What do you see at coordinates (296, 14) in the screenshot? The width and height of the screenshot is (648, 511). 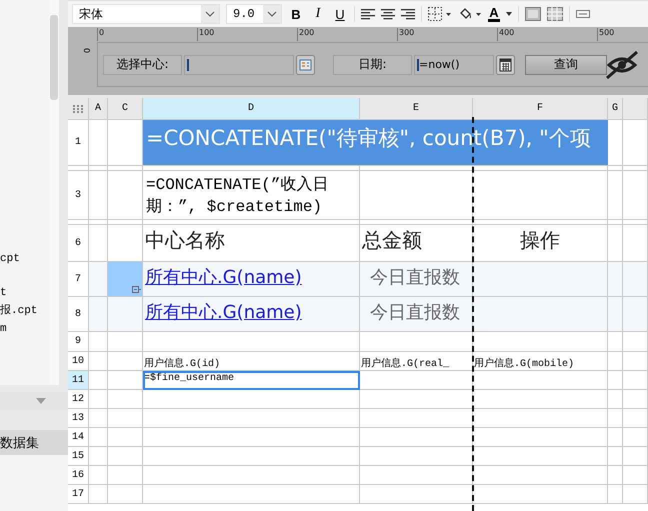 I see `bold-button: B` at bounding box center [296, 14].